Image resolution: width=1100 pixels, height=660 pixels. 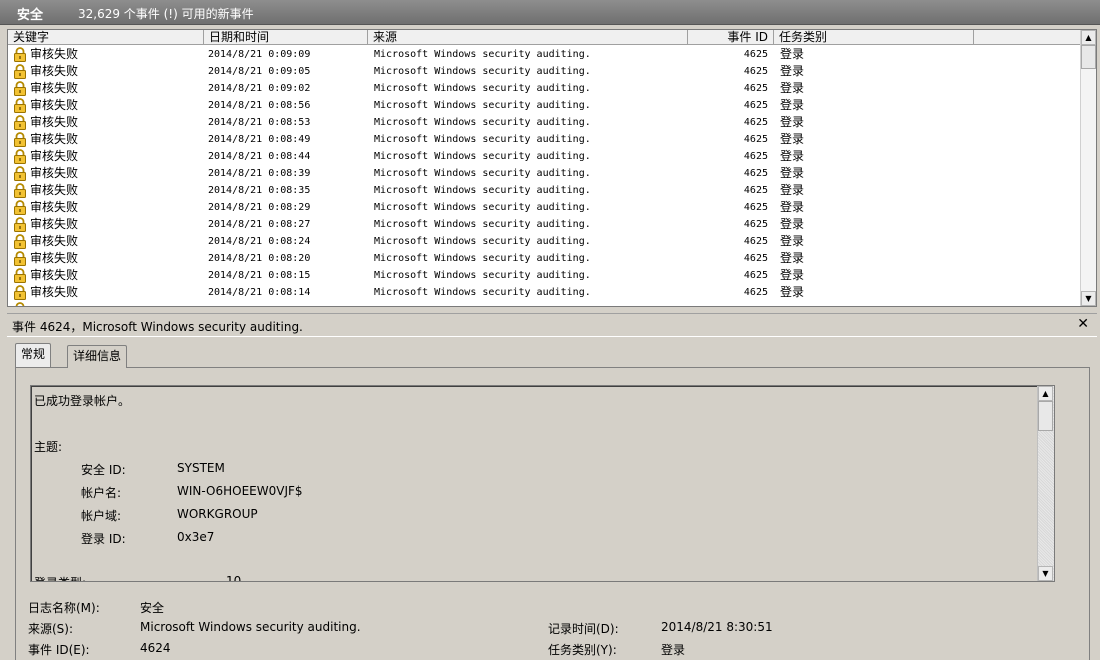 What do you see at coordinates (874, 37) in the screenshot?
I see `column-category: 任务类别` at bounding box center [874, 37].